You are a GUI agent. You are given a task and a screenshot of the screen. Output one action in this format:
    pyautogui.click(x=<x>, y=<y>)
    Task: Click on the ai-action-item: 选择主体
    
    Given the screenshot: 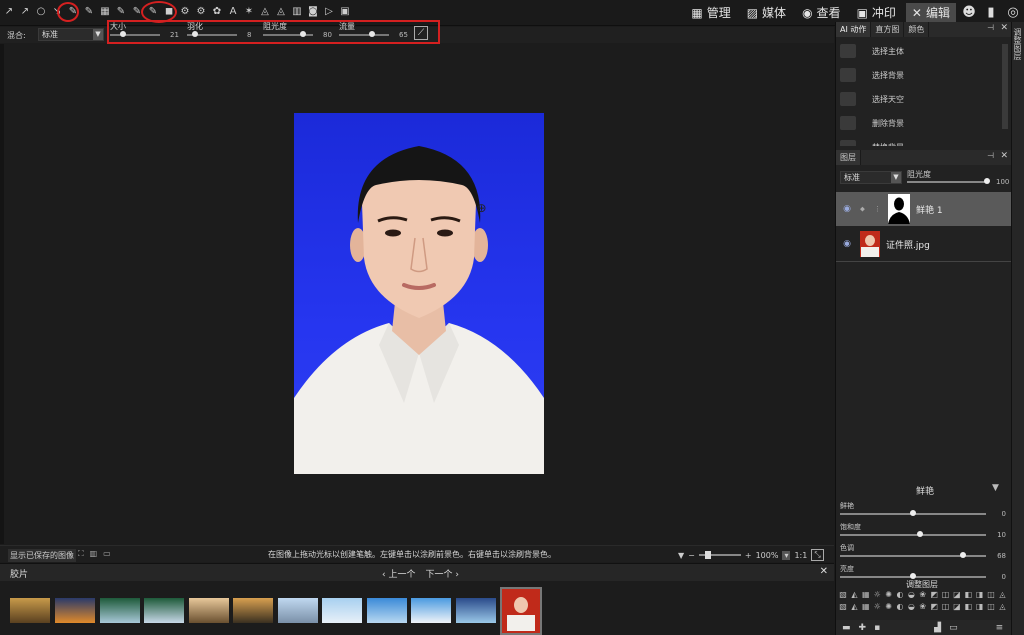 What is the action you would take?
    pyautogui.click(x=920, y=51)
    